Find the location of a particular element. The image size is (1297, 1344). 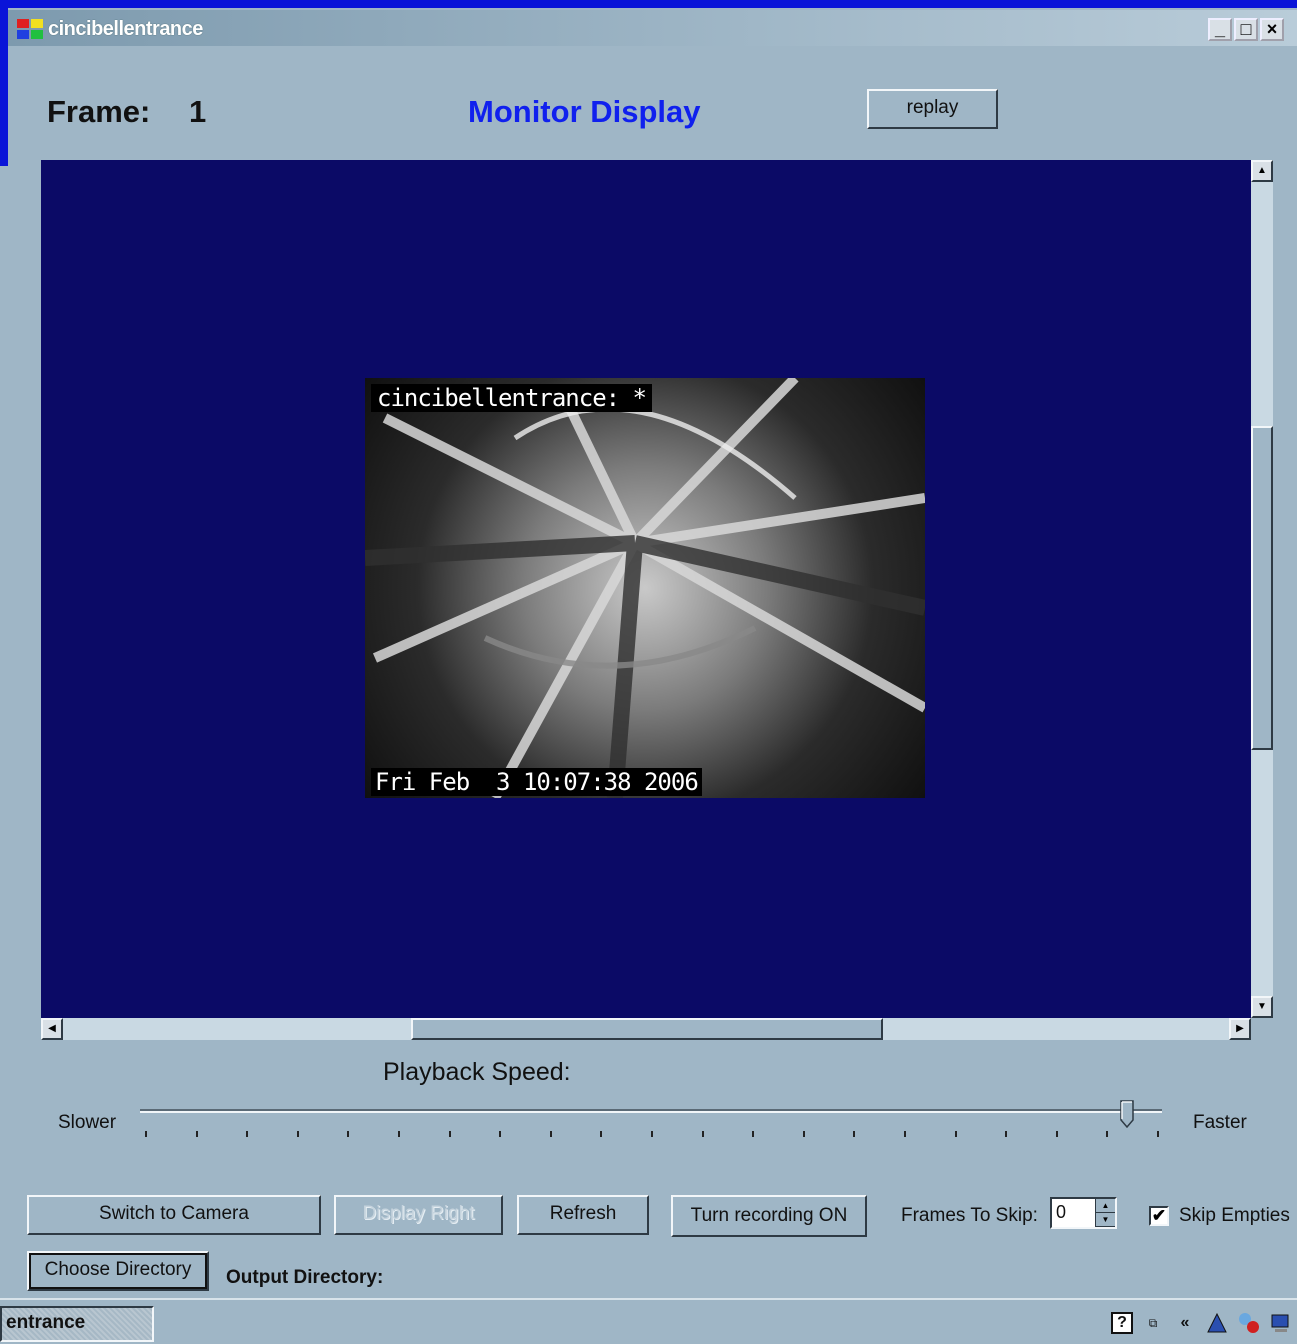

window-titlebar: cincibellentrance _ □ × is located at coordinates (652, 28).